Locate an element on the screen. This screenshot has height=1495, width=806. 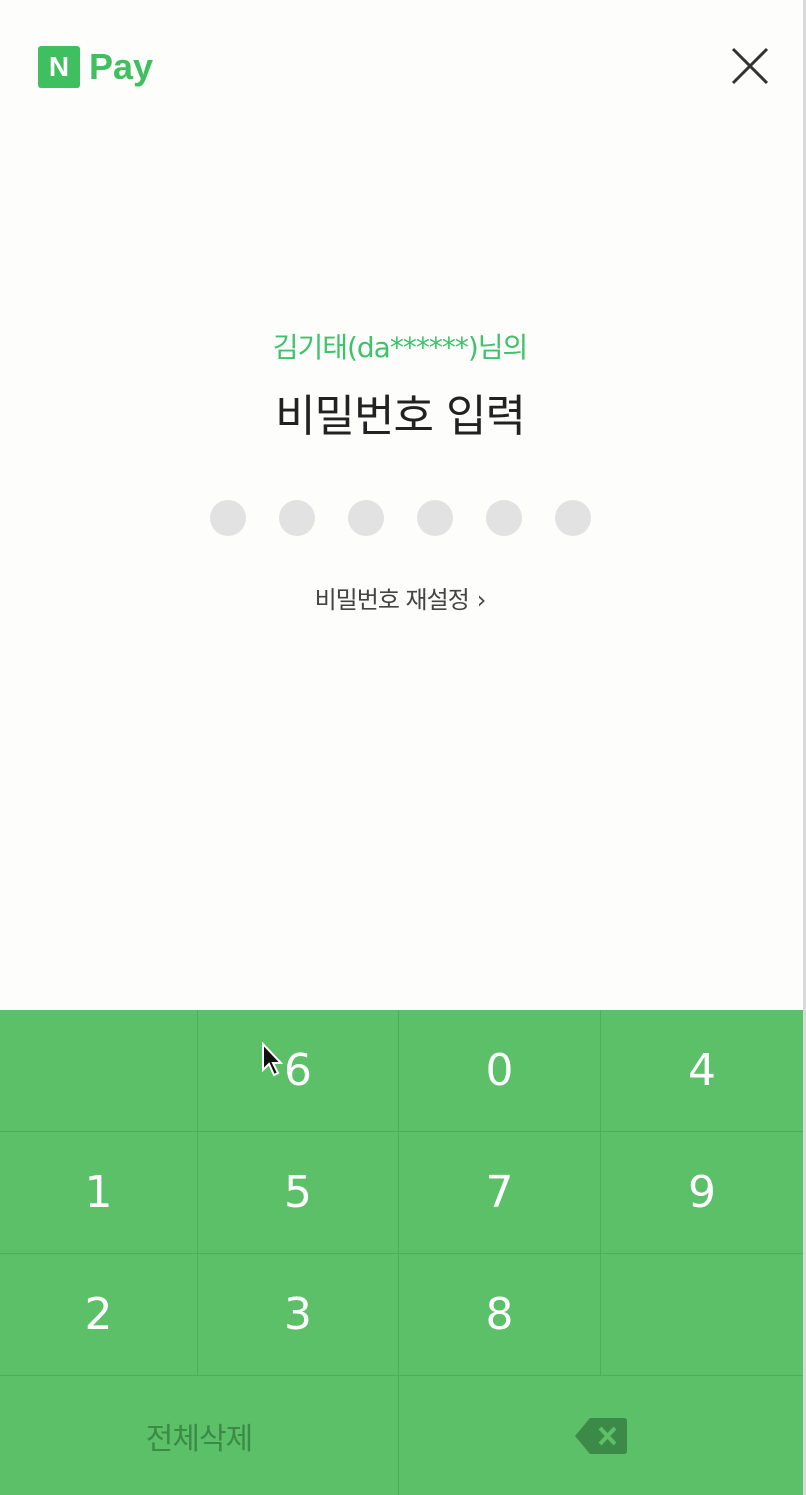
logo-n-mark: N is located at coordinates (59, 67).